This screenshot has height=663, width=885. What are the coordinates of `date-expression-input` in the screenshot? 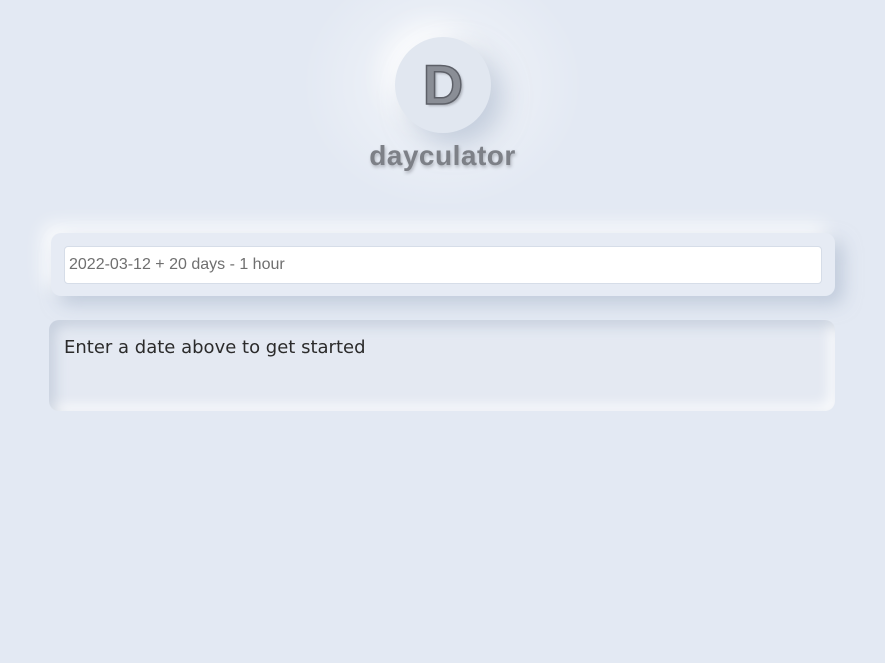 It's located at (443, 265).